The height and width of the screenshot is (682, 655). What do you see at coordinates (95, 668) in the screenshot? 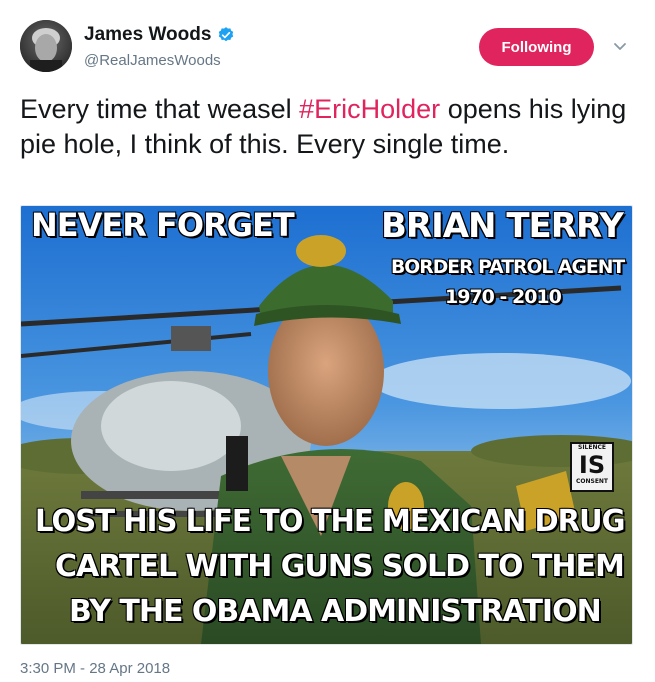
I see `tweet-timestamp: 3:30 PM - 28 Apr 2018` at bounding box center [95, 668].